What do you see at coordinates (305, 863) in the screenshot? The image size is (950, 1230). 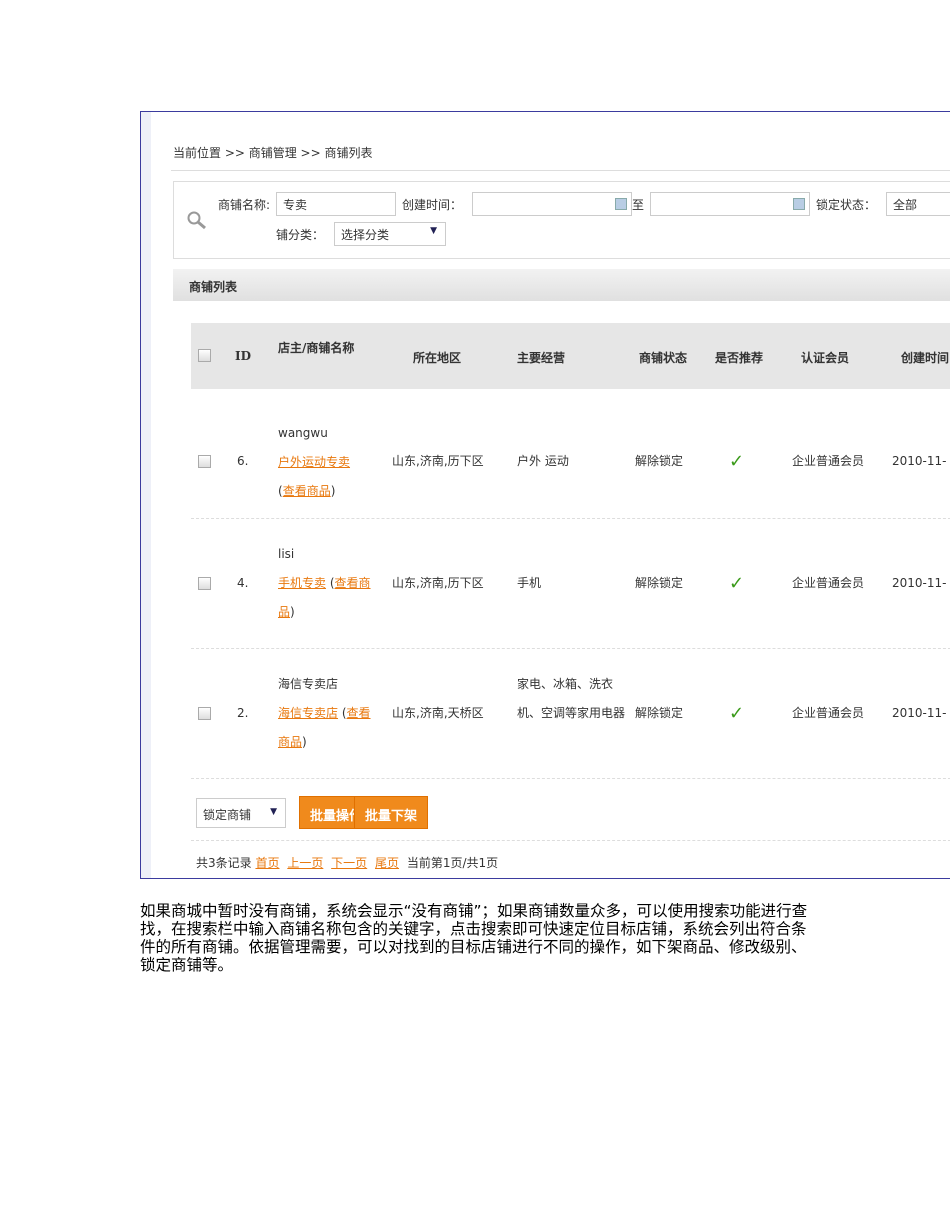 I see `prev-page-link: 上一页` at bounding box center [305, 863].